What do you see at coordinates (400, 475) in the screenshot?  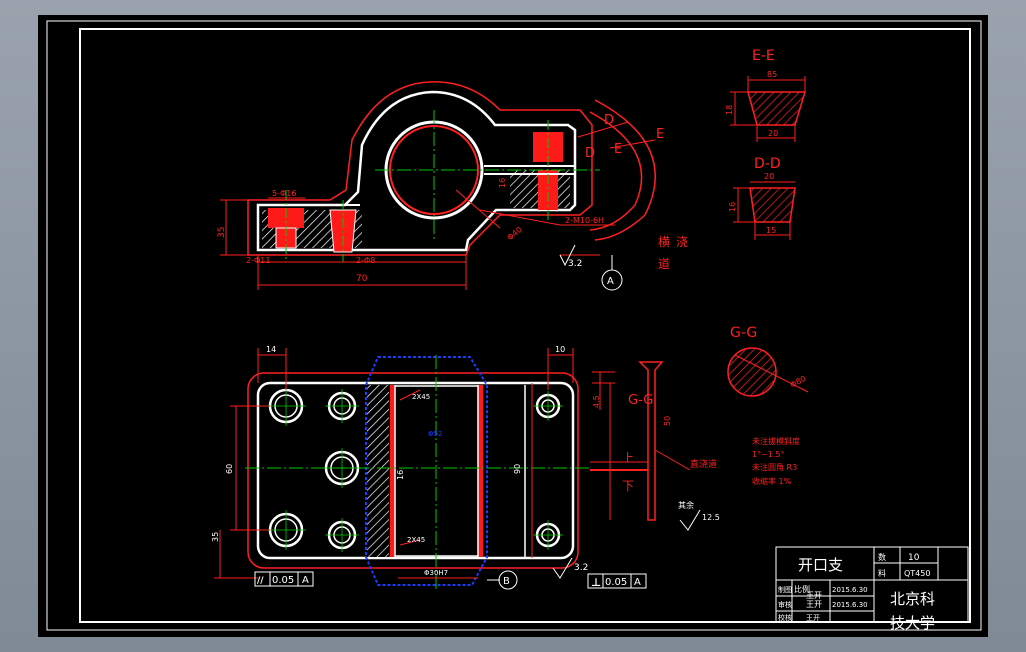 I see `dim-len-16: 16` at bounding box center [400, 475].